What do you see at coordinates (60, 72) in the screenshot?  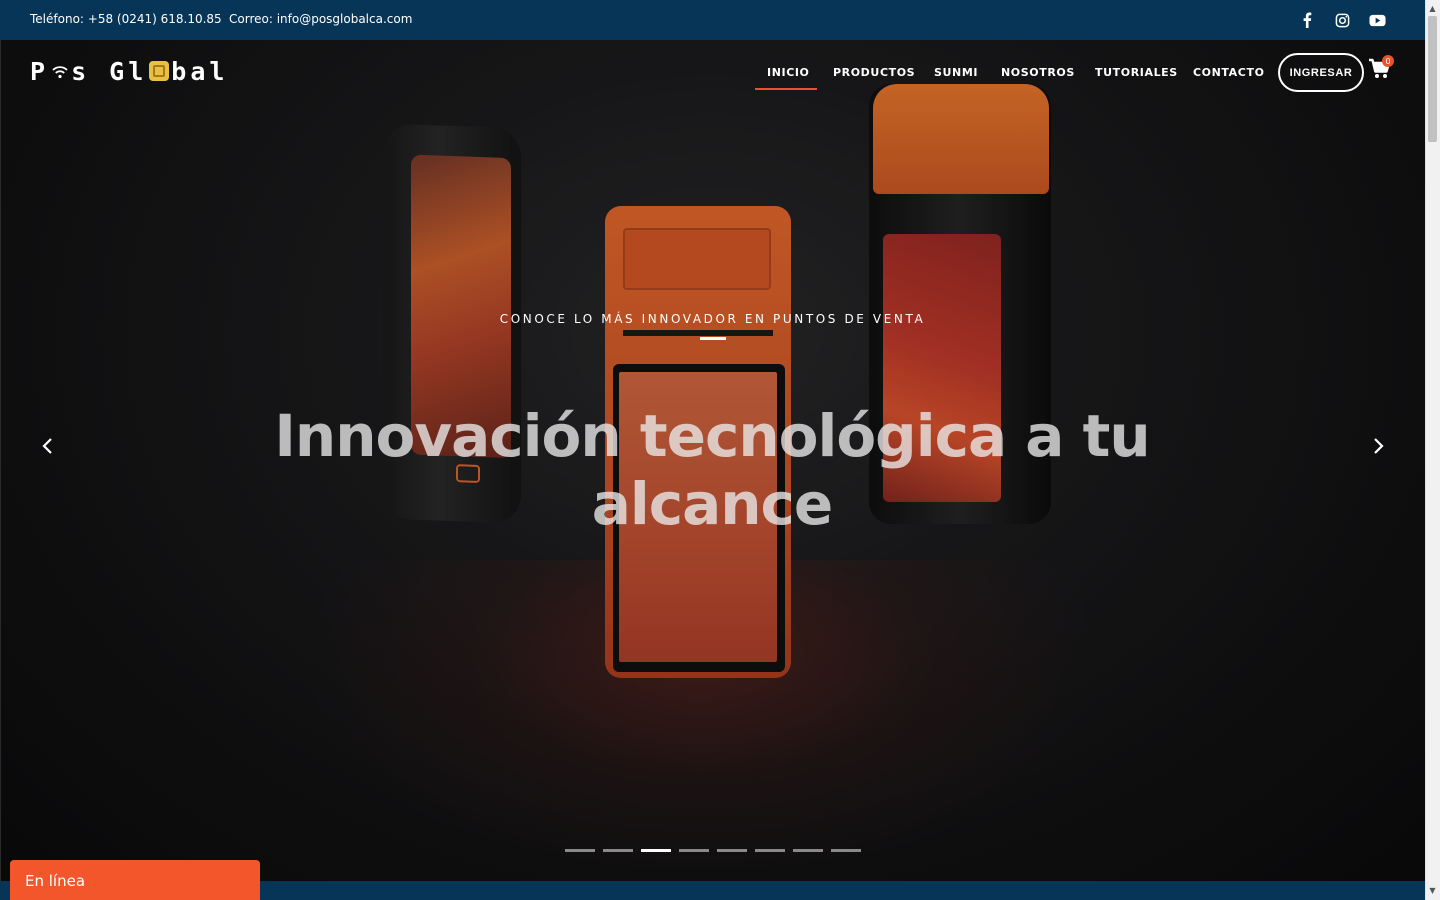 I see `wifi-icon` at bounding box center [60, 72].